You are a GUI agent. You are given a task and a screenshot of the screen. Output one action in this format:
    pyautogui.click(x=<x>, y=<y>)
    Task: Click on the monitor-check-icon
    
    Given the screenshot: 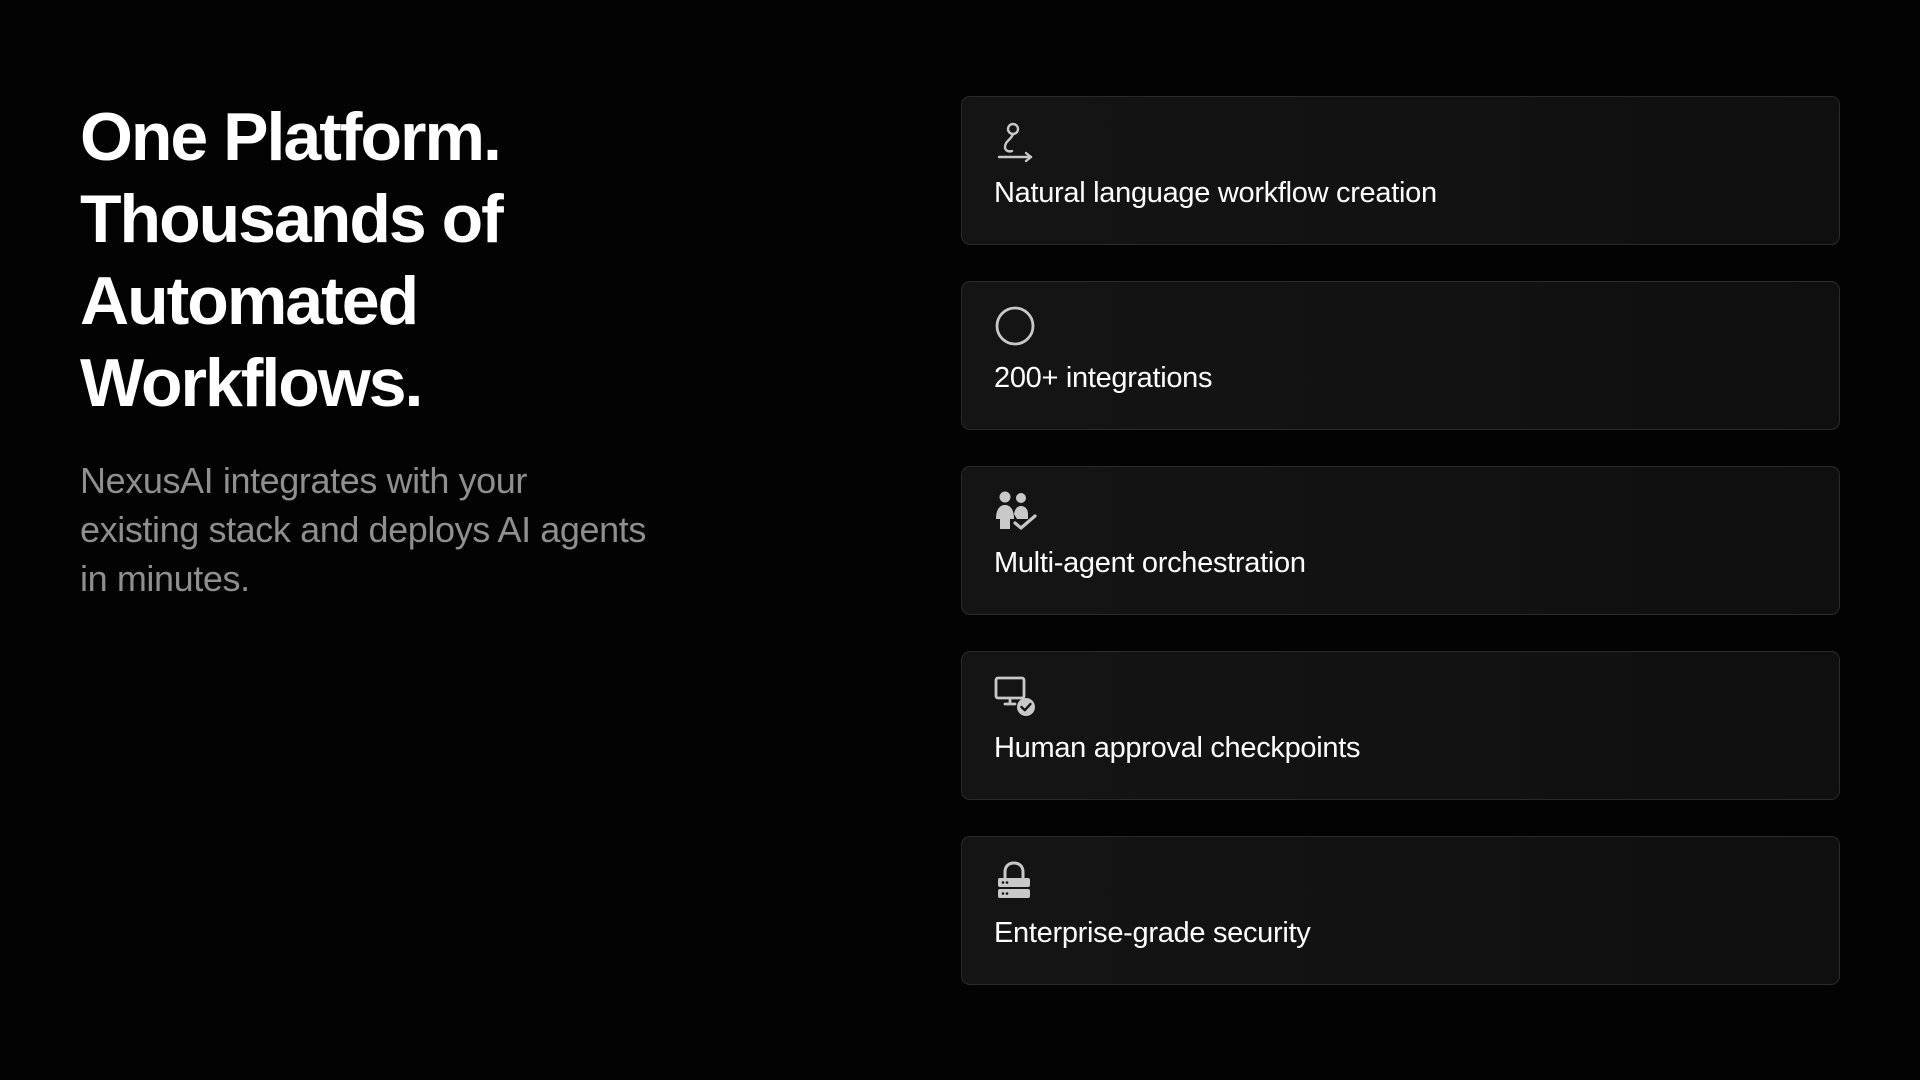 What is the action you would take?
    pyautogui.click(x=1014, y=696)
    